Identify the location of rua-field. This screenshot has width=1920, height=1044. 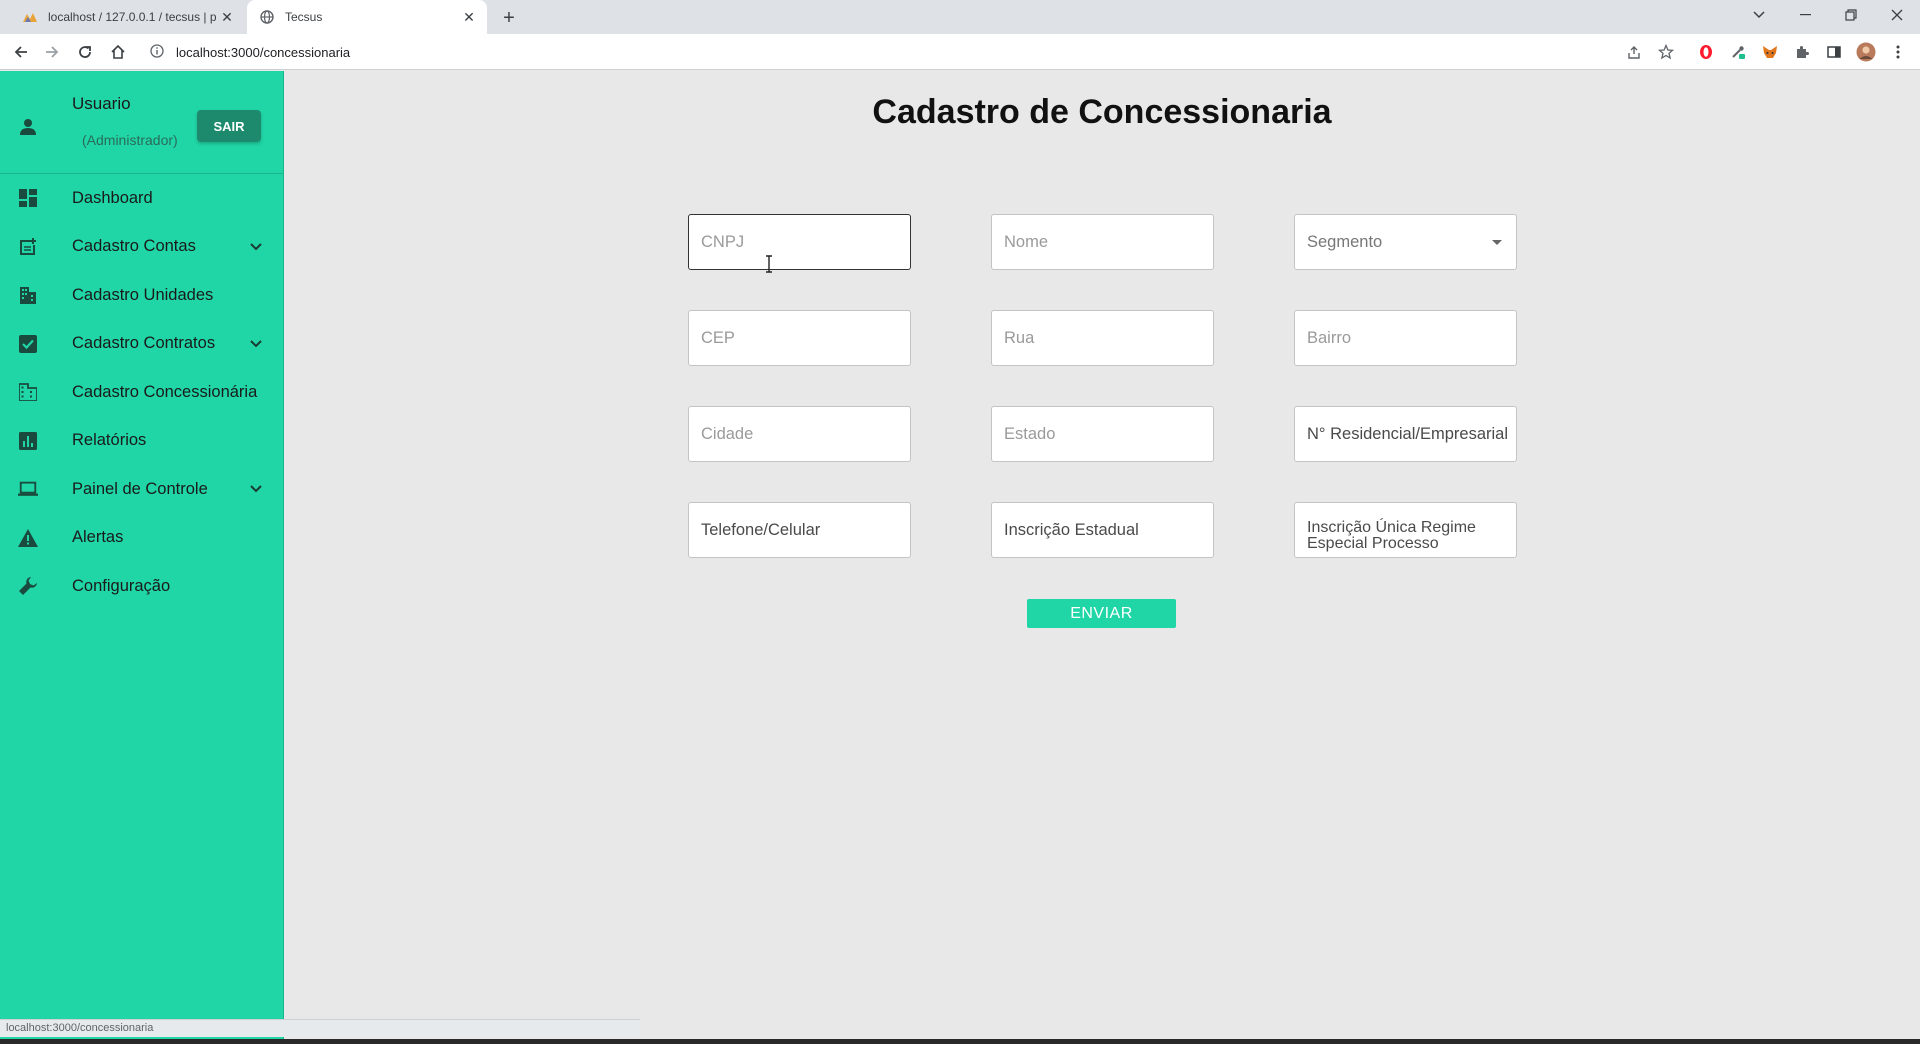
(1102, 338).